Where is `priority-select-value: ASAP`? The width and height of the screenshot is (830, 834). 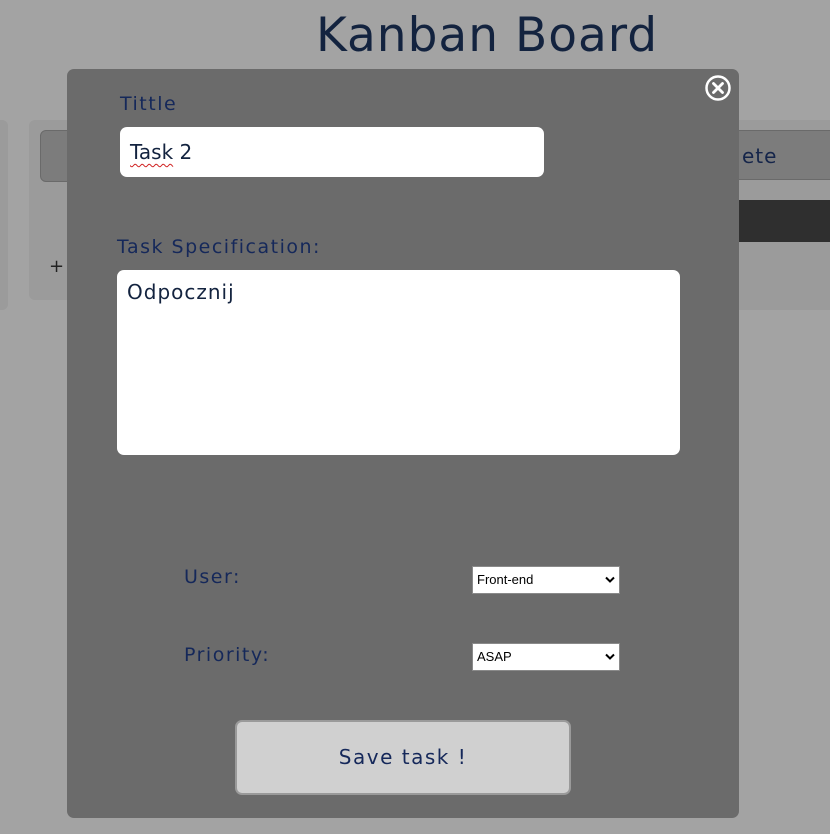 priority-select-value: ASAP is located at coordinates (494, 656).